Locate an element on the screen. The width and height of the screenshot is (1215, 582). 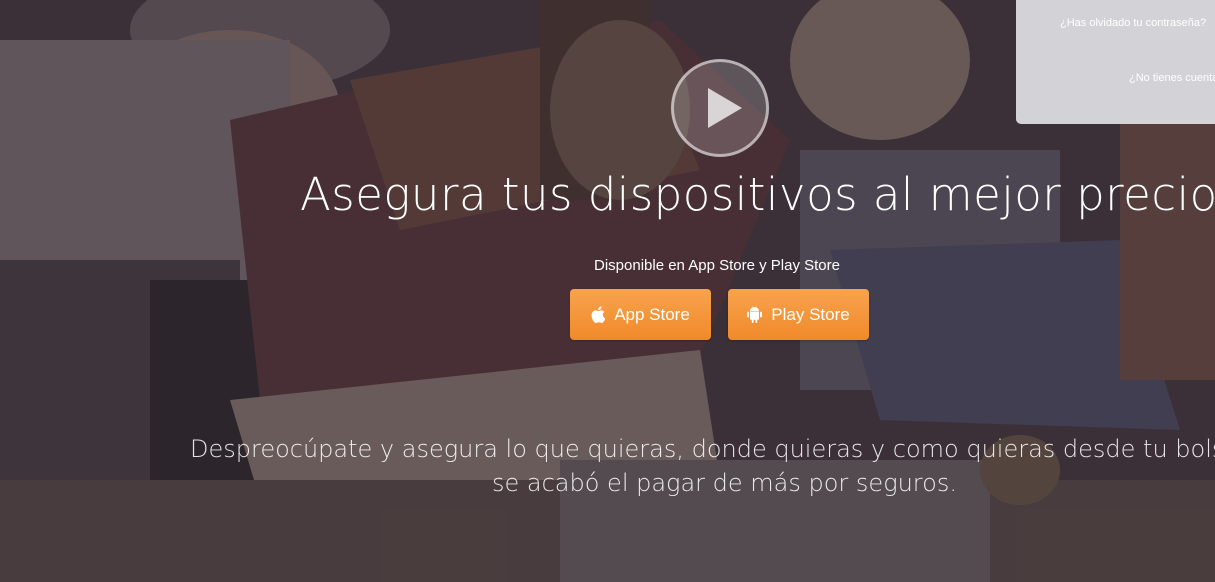
apple-icon is located at coordinates (598, 314).